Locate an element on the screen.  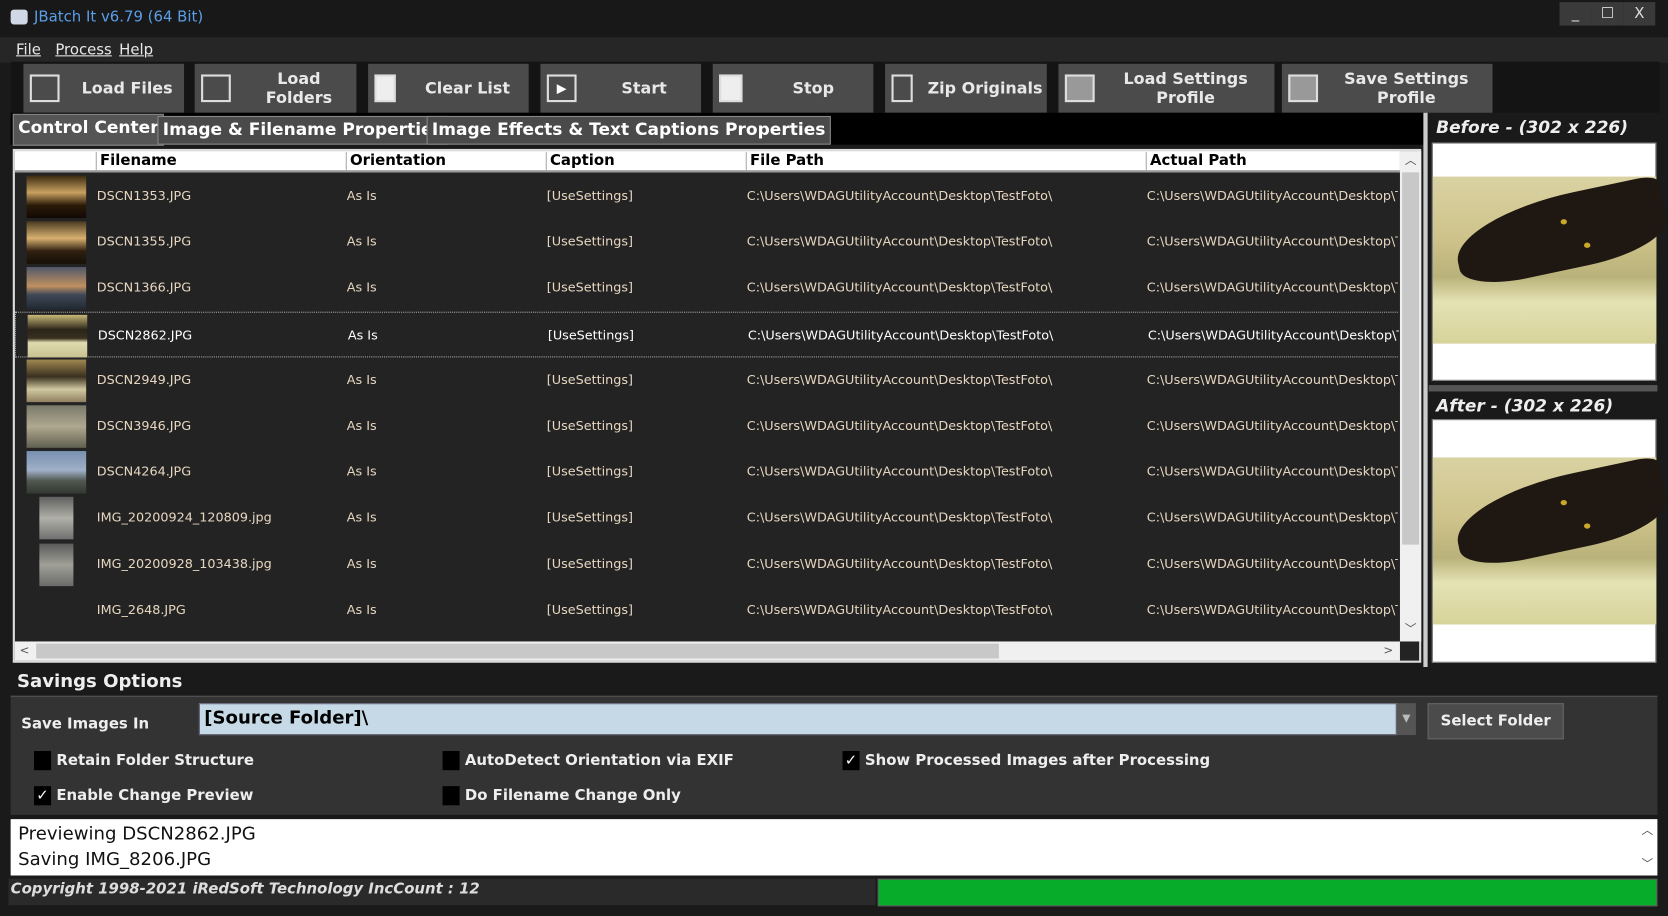
save-settings-profile-button: Save Settings Profile is located at coordinates (1387, 88).